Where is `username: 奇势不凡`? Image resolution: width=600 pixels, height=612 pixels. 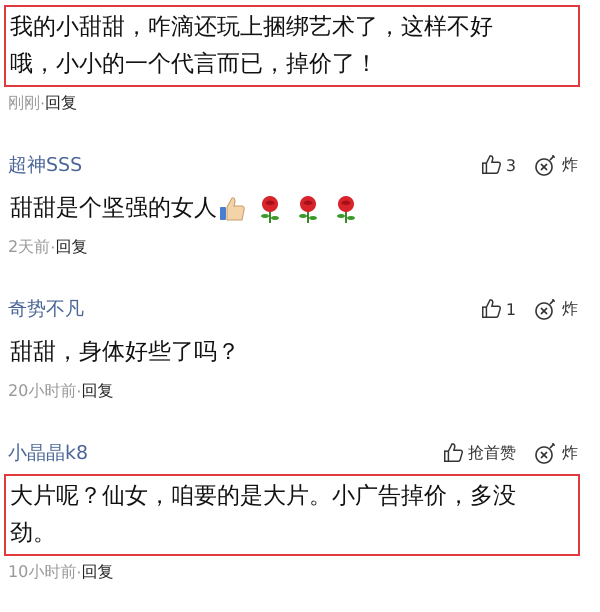 username: 奇势不凡 is located at coordinates (46, 309).